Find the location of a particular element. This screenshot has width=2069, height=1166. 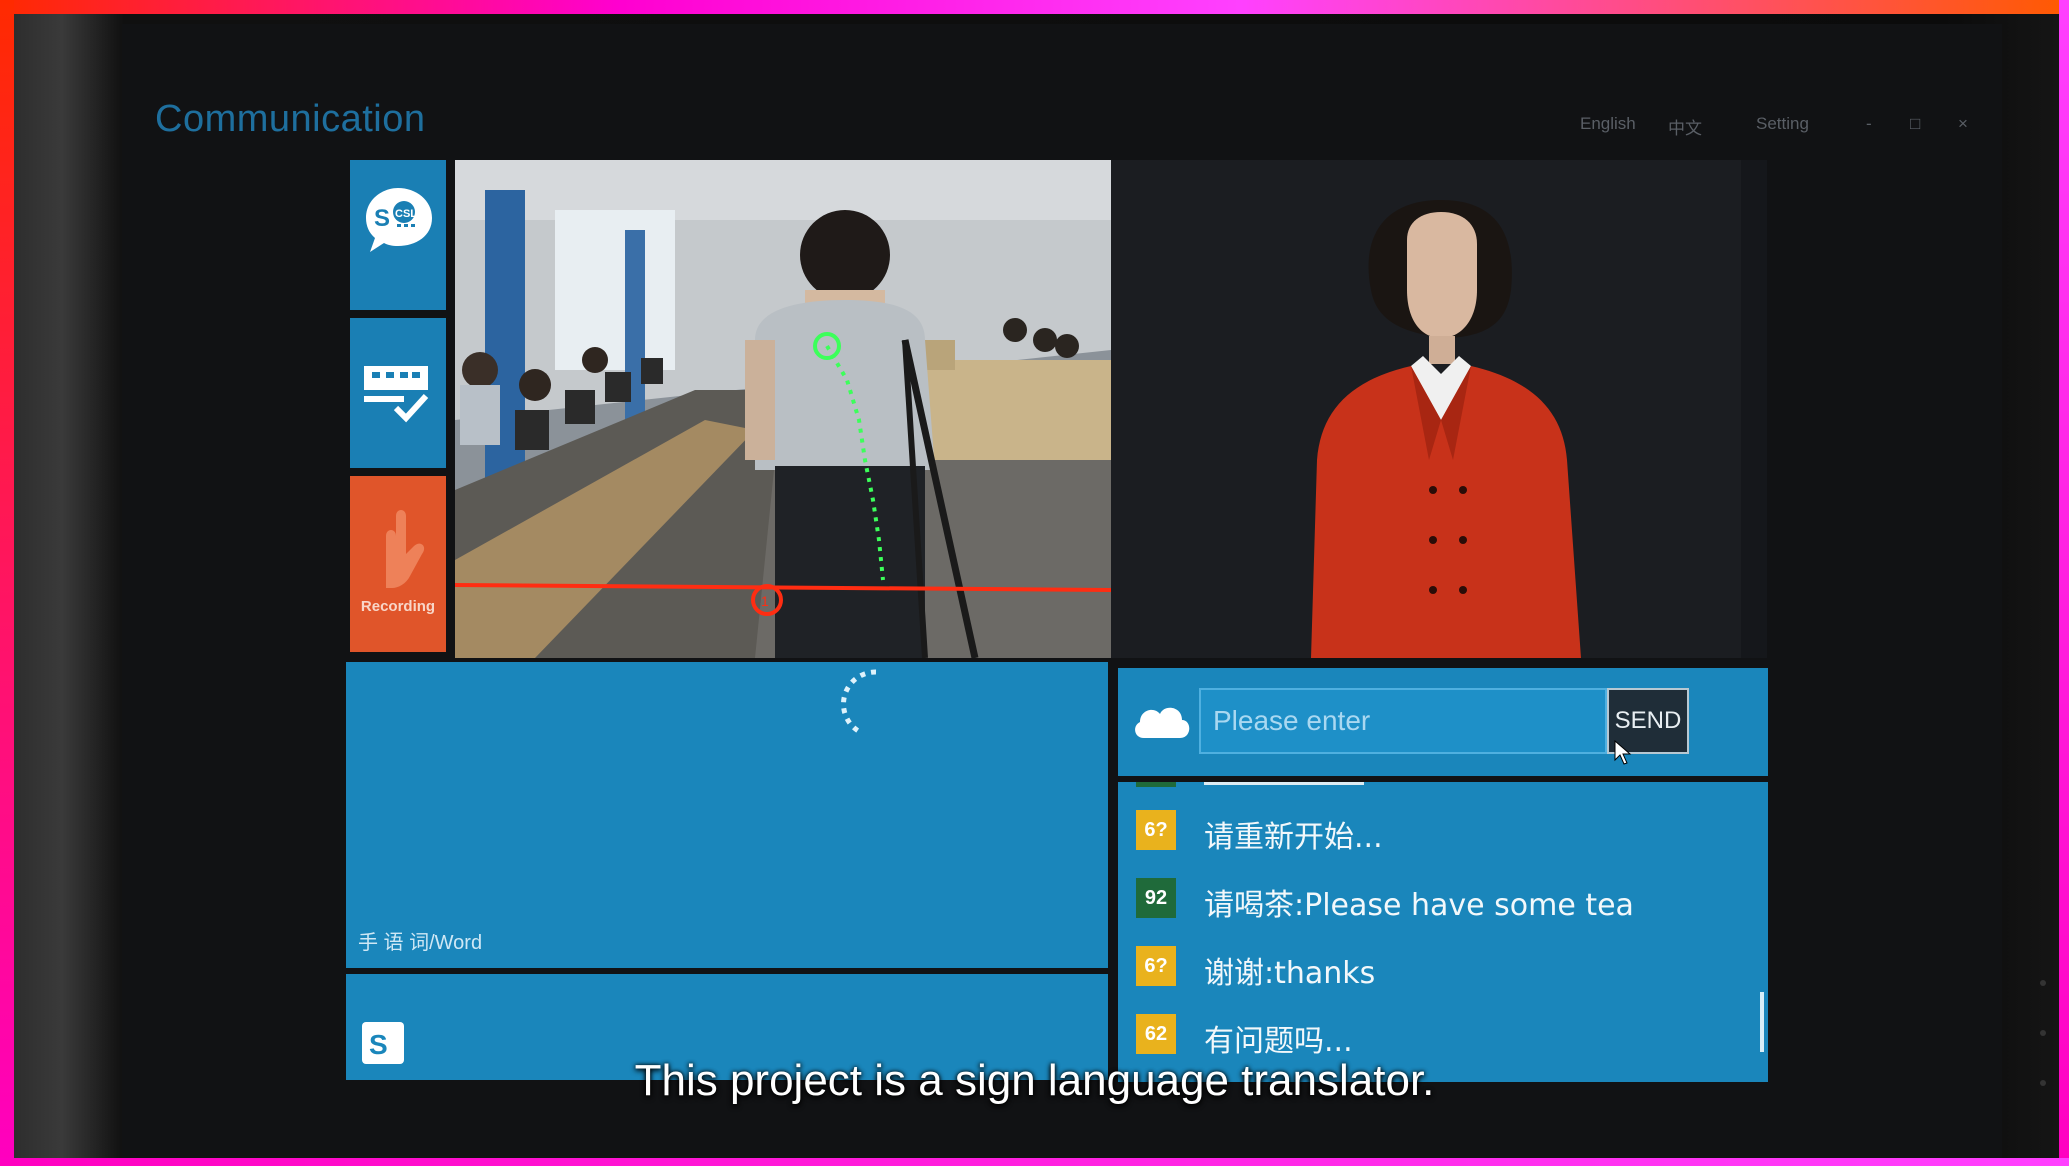

maximize-button: □ is located at coordinates (1915, 124).